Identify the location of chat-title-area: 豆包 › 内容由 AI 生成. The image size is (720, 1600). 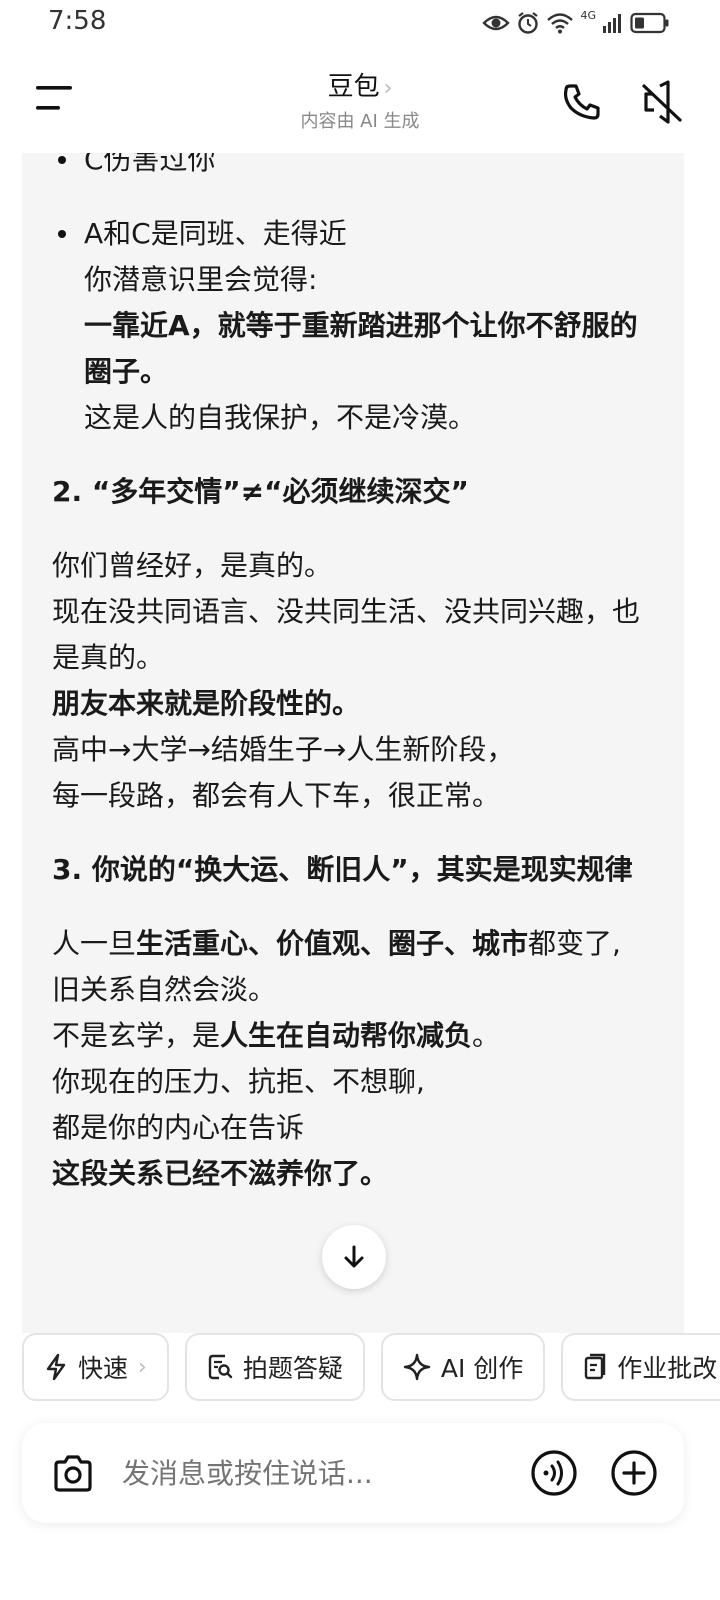
(360, 99).